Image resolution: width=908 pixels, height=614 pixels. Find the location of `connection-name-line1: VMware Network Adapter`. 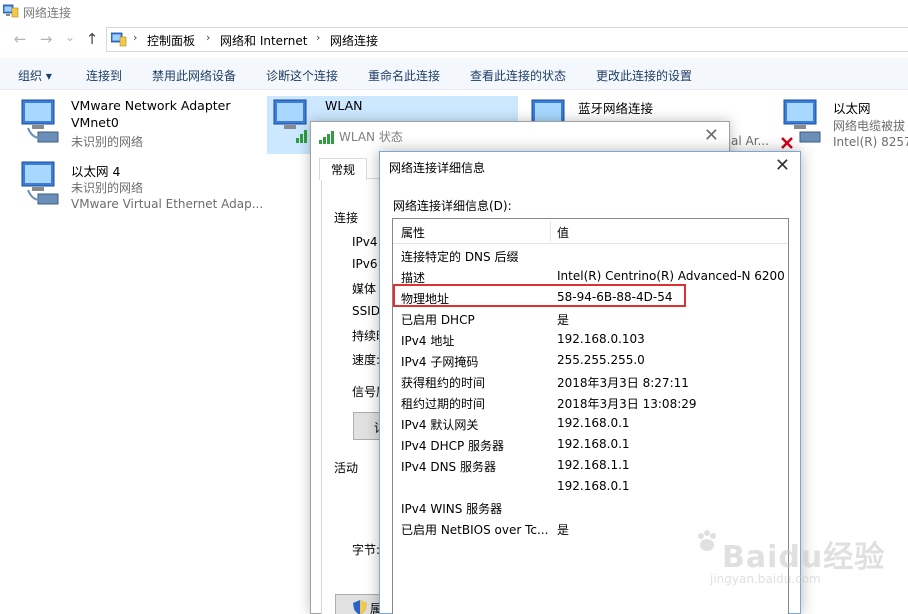

connection-name-line1: VMware Network Adapter is located at coordinates (151, 105).